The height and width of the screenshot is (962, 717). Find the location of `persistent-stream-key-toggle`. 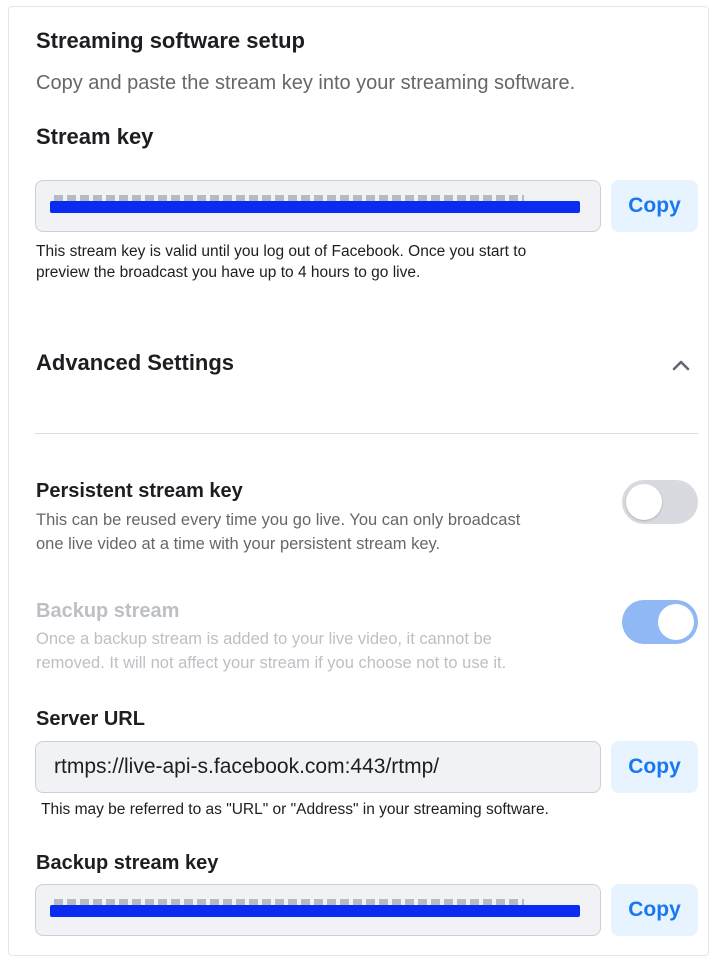

persistent-stream-key-toggle is located at coordinates (660, 502).